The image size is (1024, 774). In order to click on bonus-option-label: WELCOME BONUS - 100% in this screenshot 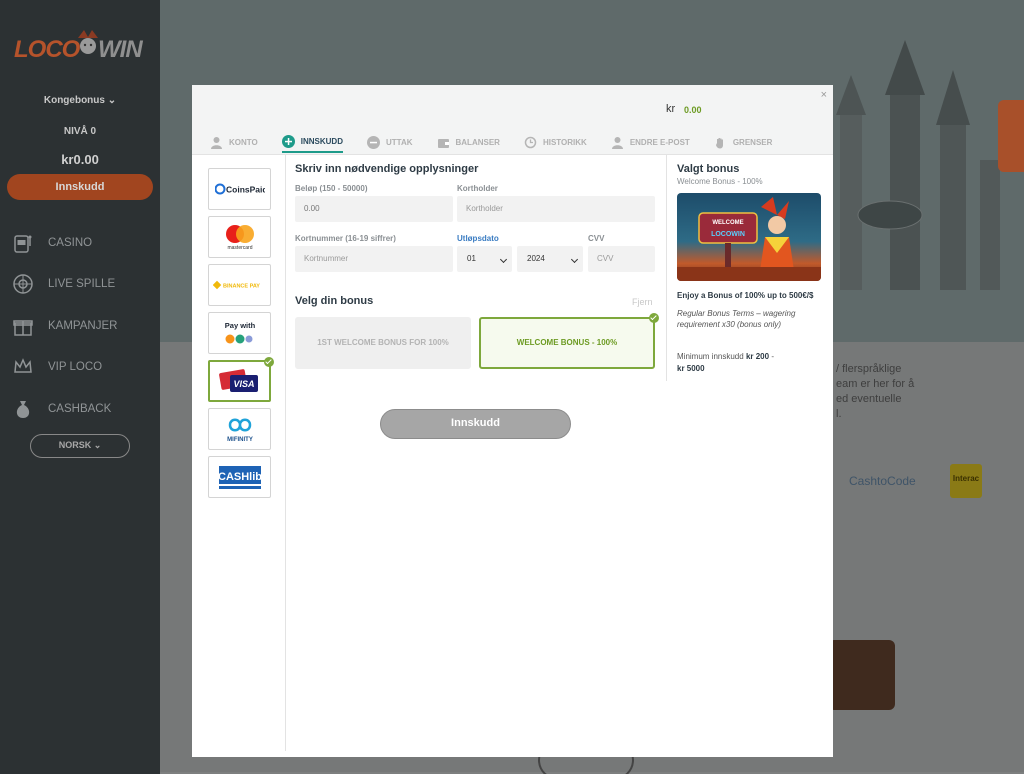, I will do `click(567, 342)`.